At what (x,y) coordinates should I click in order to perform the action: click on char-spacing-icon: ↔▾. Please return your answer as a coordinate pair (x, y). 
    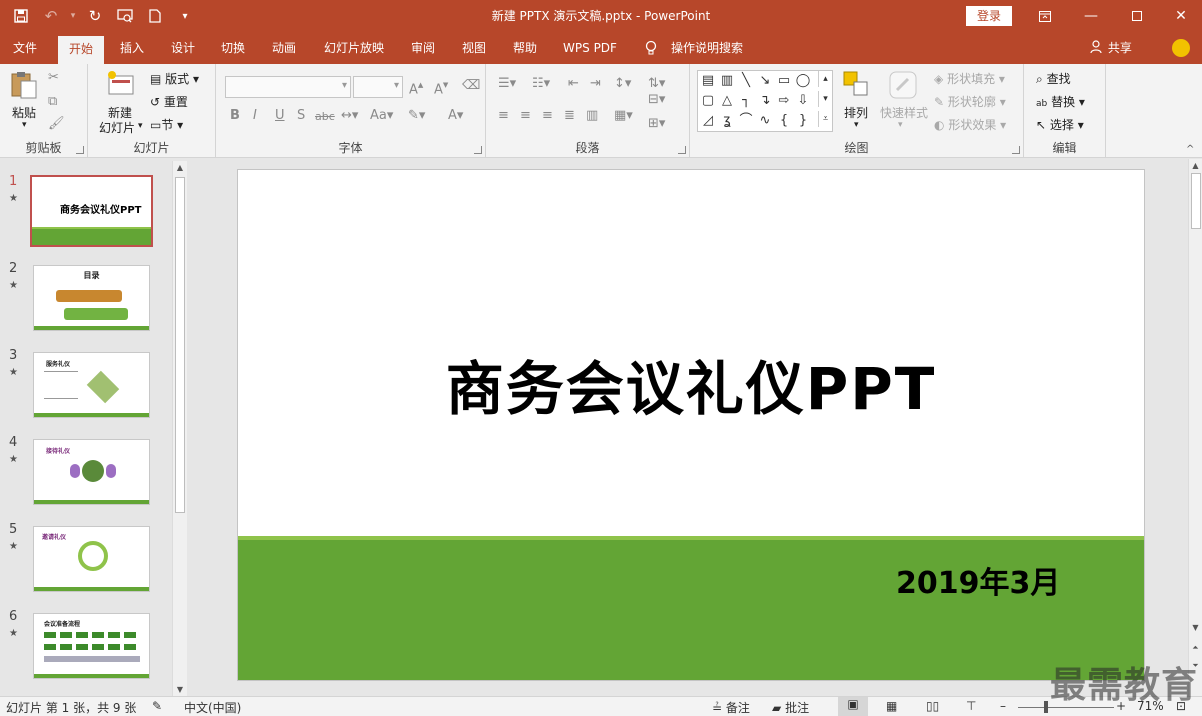
    Looking at the image, I should click on (349, 115).